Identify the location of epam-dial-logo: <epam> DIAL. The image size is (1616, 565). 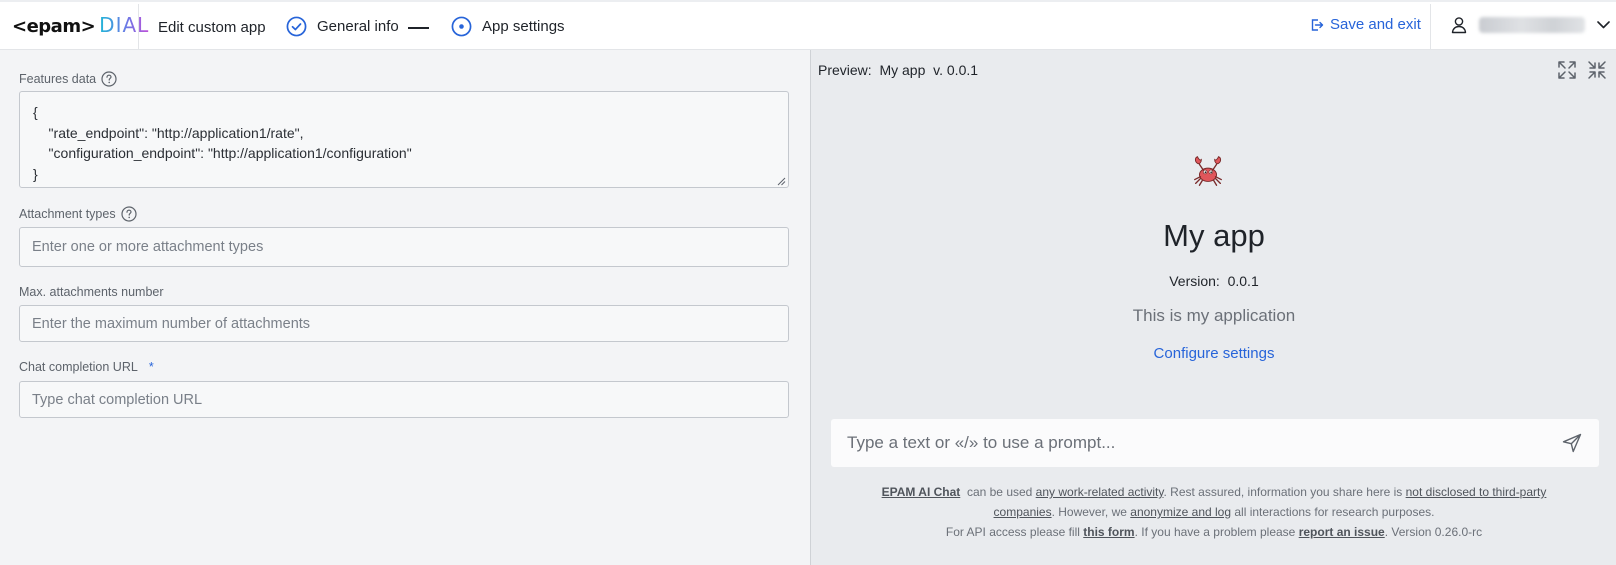
(80, 26).